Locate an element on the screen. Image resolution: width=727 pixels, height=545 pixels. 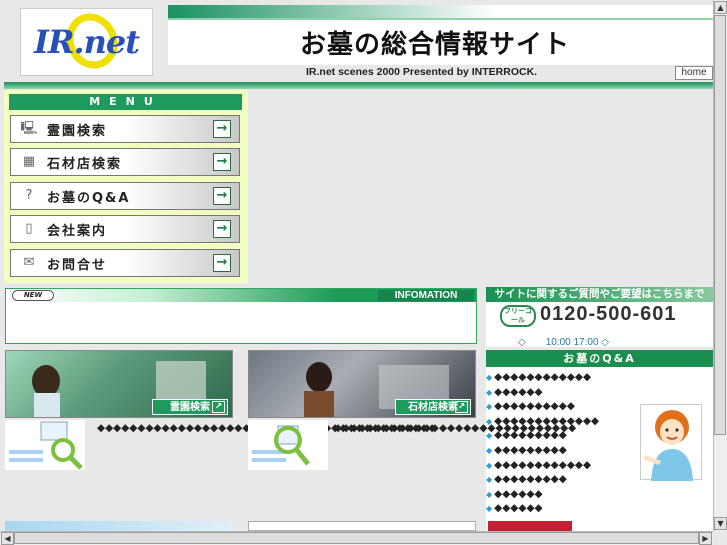
button-label: 霊園検索 is located at coordinates (190, 407).